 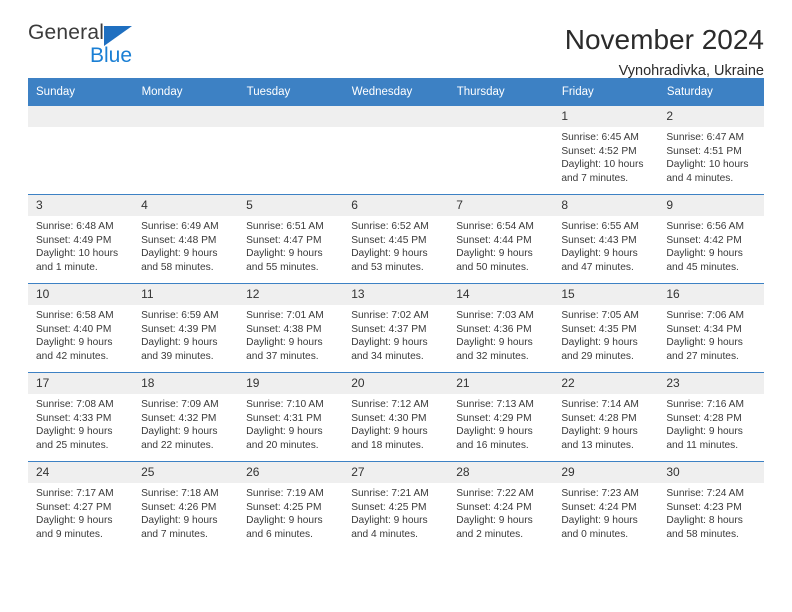 I want to click on sunset-text: Sunset: 4:31 PM, so click(x=284, y=418).